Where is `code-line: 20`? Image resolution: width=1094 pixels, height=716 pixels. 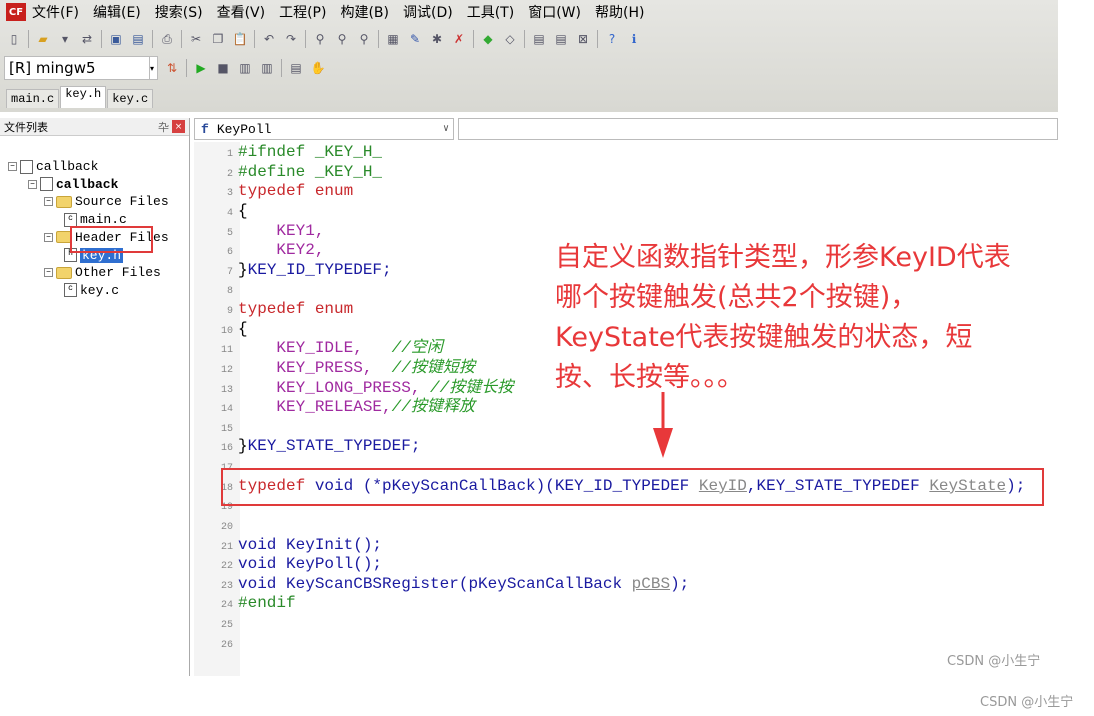
code-line: 20 is located at coordinates (609, 526).